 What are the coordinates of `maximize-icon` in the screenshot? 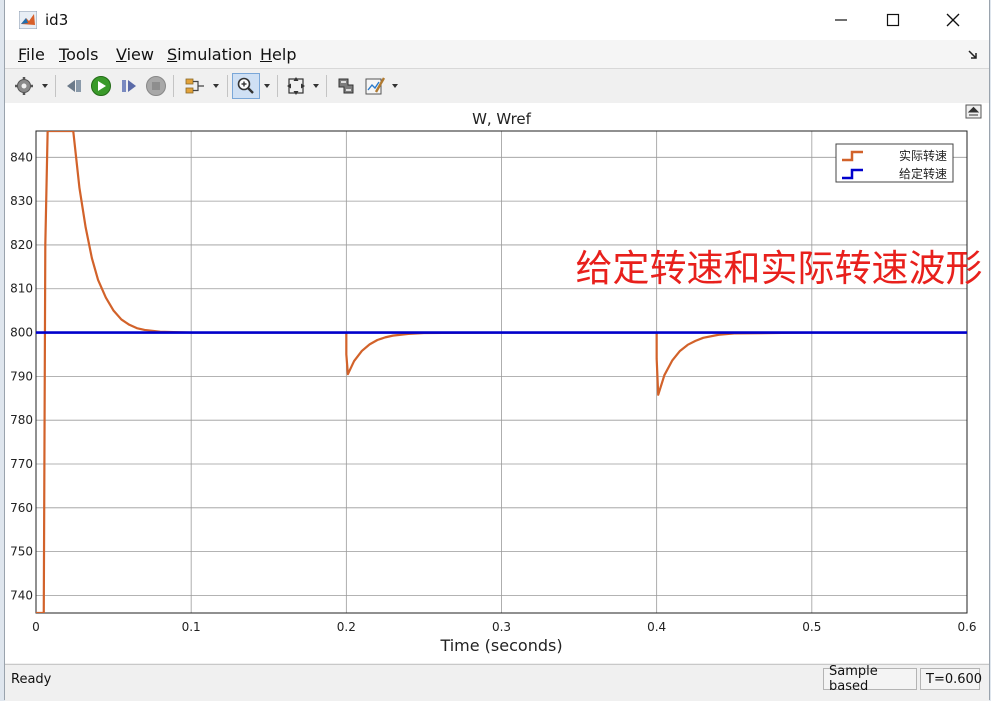 It's located at (893, 20).